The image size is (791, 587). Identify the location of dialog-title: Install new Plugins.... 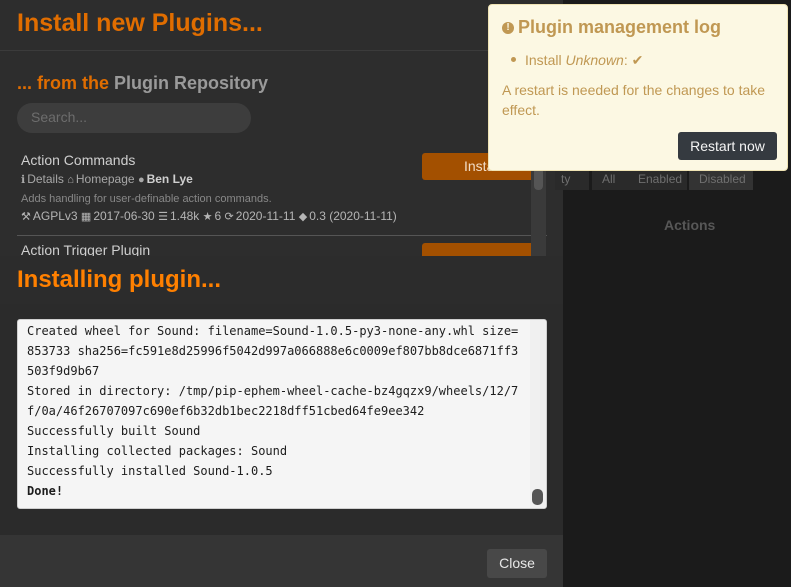
(140, 23).